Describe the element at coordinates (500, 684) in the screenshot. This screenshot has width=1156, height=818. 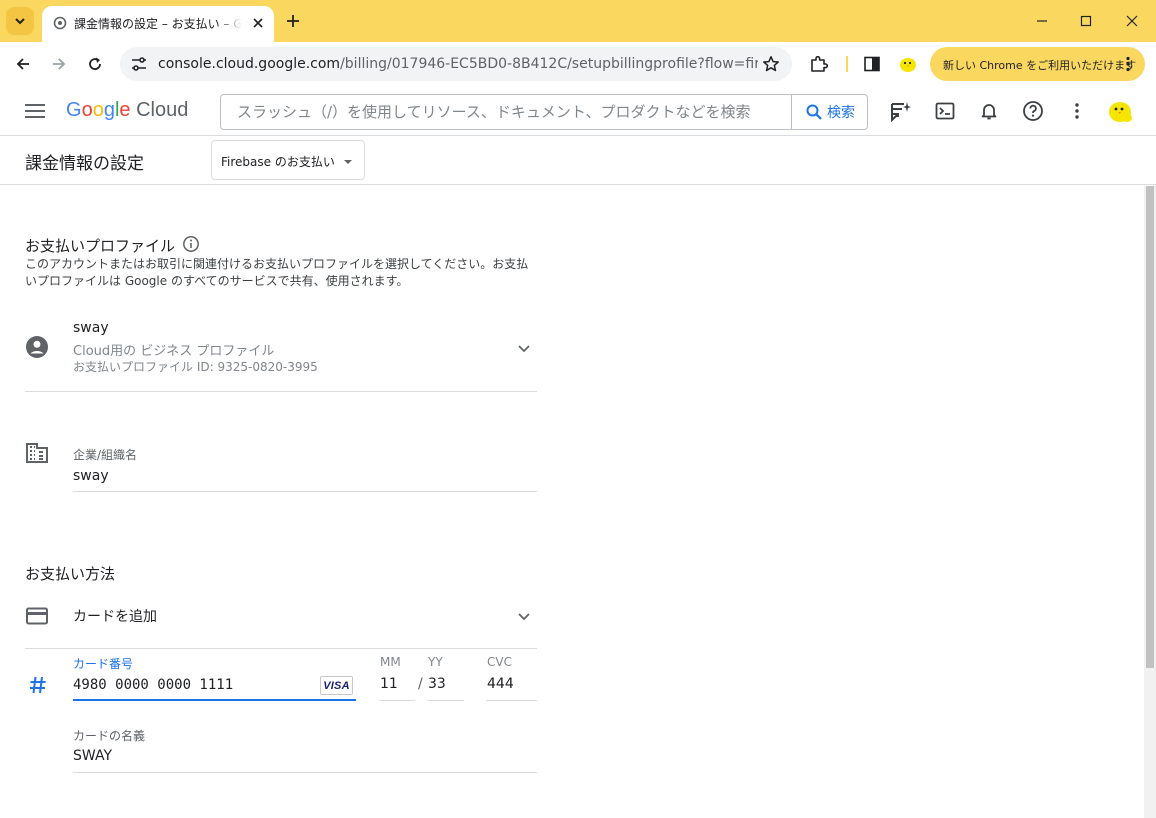
I see `cvc-input: 444` at that location.